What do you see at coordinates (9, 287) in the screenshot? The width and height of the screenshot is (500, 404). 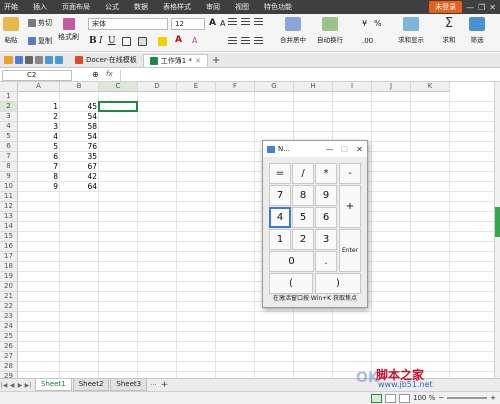 I see `row-header: 20` at bounding box center [9, 287].